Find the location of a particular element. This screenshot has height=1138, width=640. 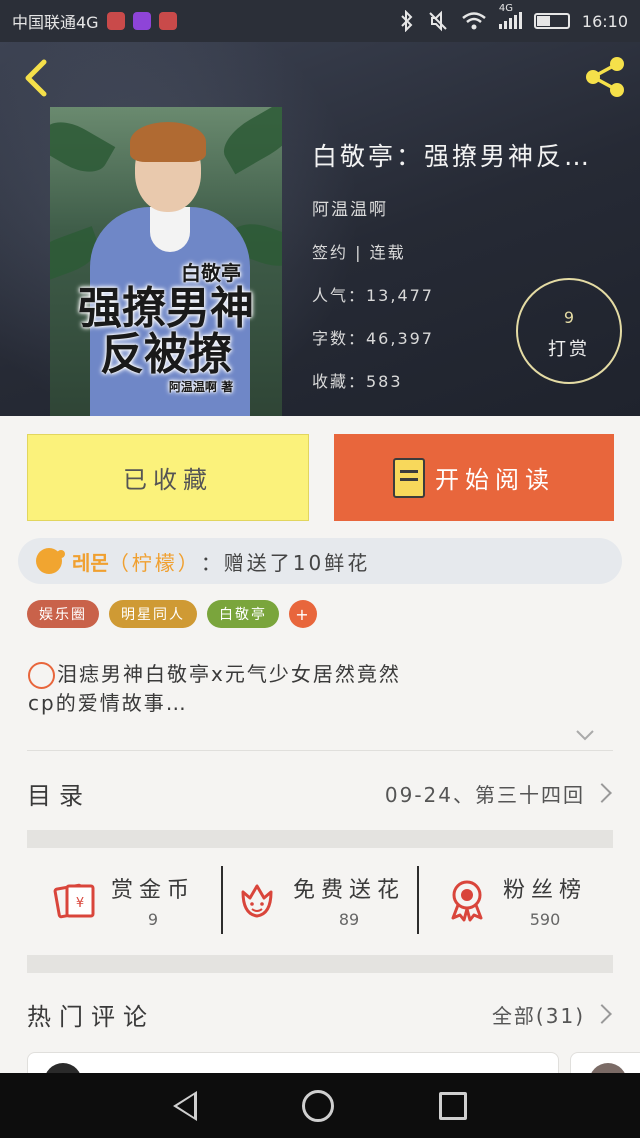

all-comments-link: 全部(31) is located at coordinates (538, 1014).